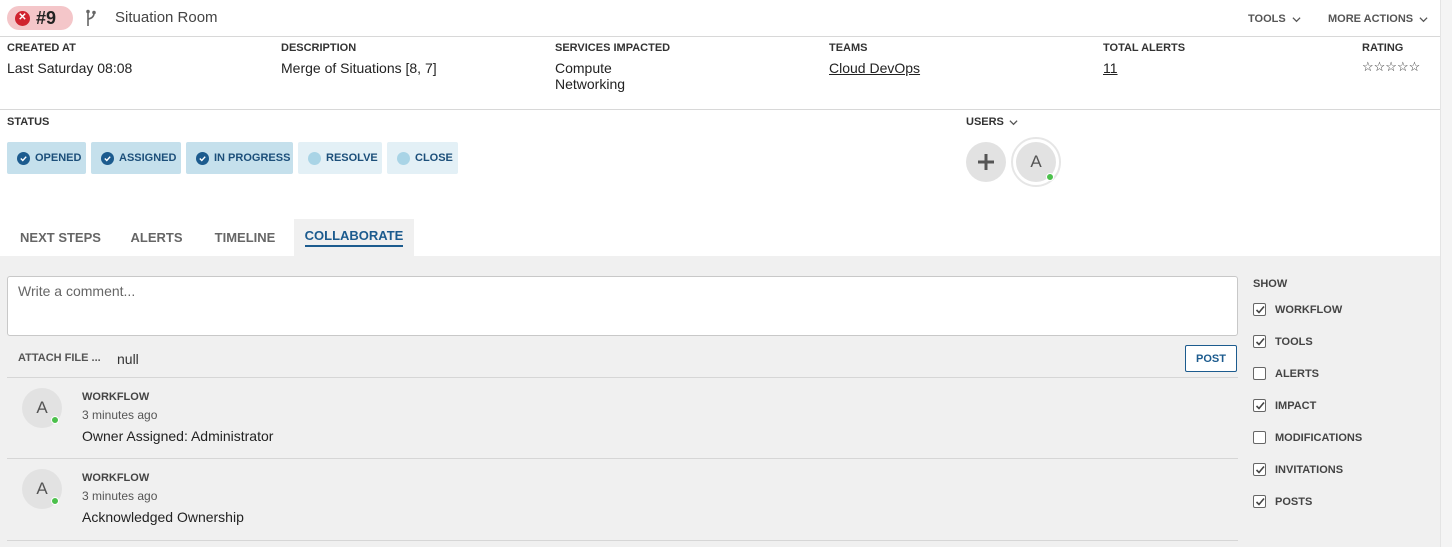 This screenshot has height=547, width=1452. What do you see at coordinates (1319, 437) in the screenshot?
I see `filter-label: MODIFICATIONS` at bounding box center [1319, 437].